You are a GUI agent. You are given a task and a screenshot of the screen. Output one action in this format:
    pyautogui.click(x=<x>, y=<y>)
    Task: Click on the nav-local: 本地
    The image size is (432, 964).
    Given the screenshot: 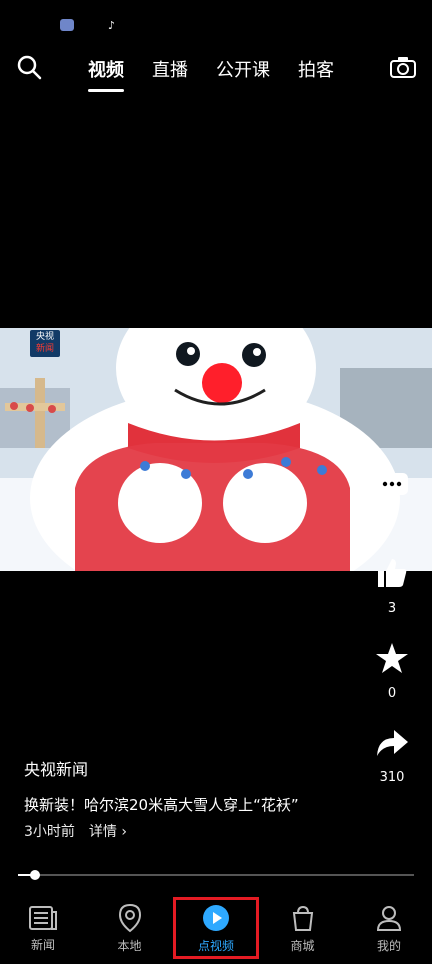 What is the action you would take?
    pyautogui.click(x=130, y=928)
    